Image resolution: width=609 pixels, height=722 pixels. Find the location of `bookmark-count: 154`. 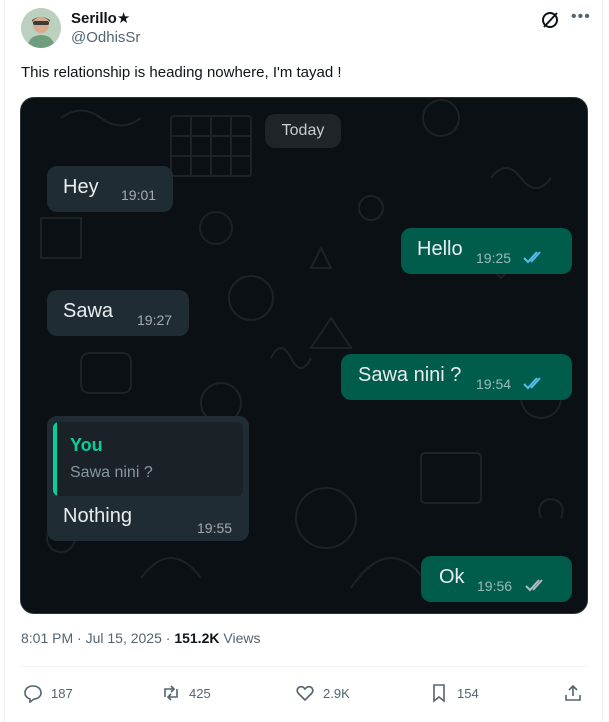

bookmark-count: 154 is located at coordinates (468, 693).